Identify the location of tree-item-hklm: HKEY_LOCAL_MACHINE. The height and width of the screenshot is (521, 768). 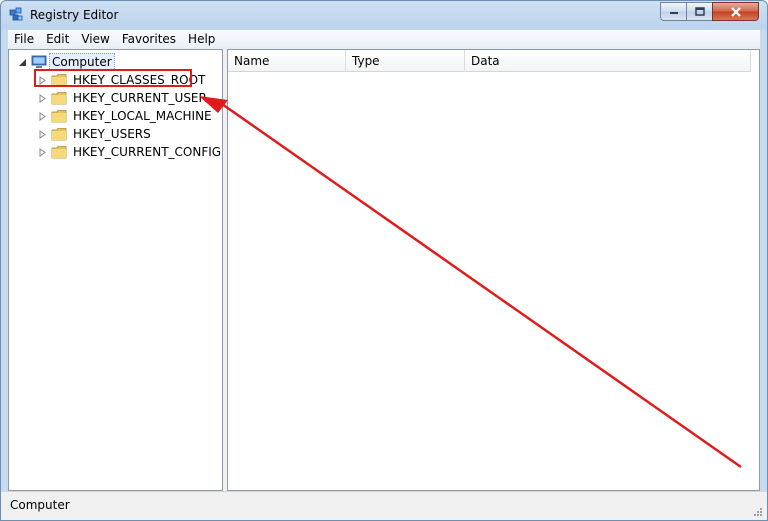
(110, 116).